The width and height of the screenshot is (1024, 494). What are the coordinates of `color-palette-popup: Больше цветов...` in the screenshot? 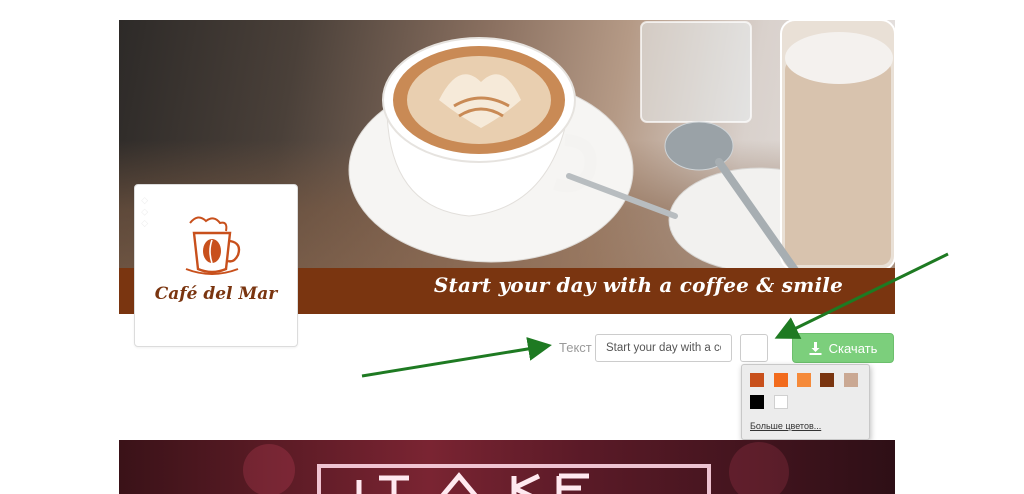 It's located at (805, 402).